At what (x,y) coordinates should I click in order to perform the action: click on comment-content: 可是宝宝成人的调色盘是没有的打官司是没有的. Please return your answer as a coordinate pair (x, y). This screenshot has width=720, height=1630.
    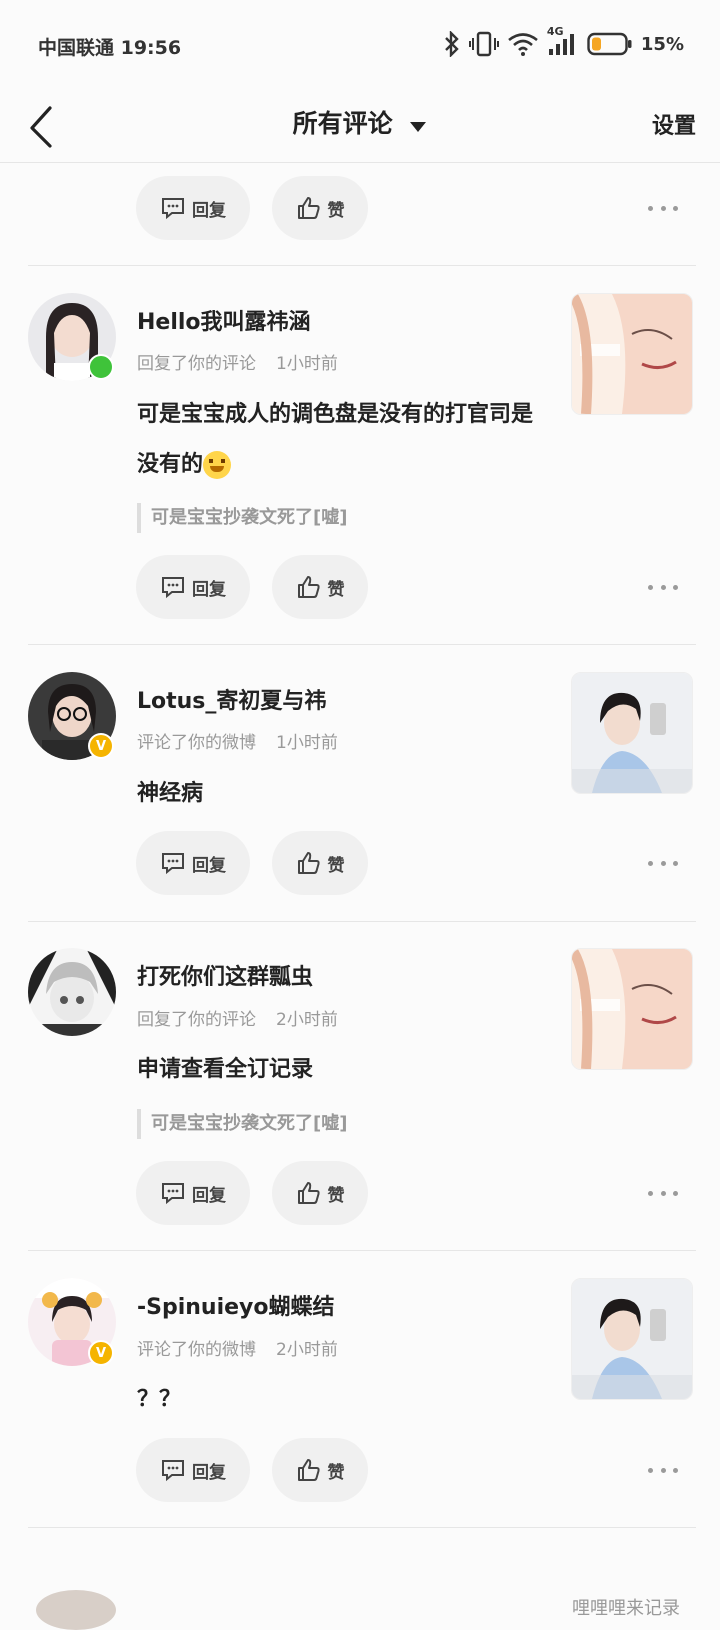
    Looking at the image, I should click on (337, 440).